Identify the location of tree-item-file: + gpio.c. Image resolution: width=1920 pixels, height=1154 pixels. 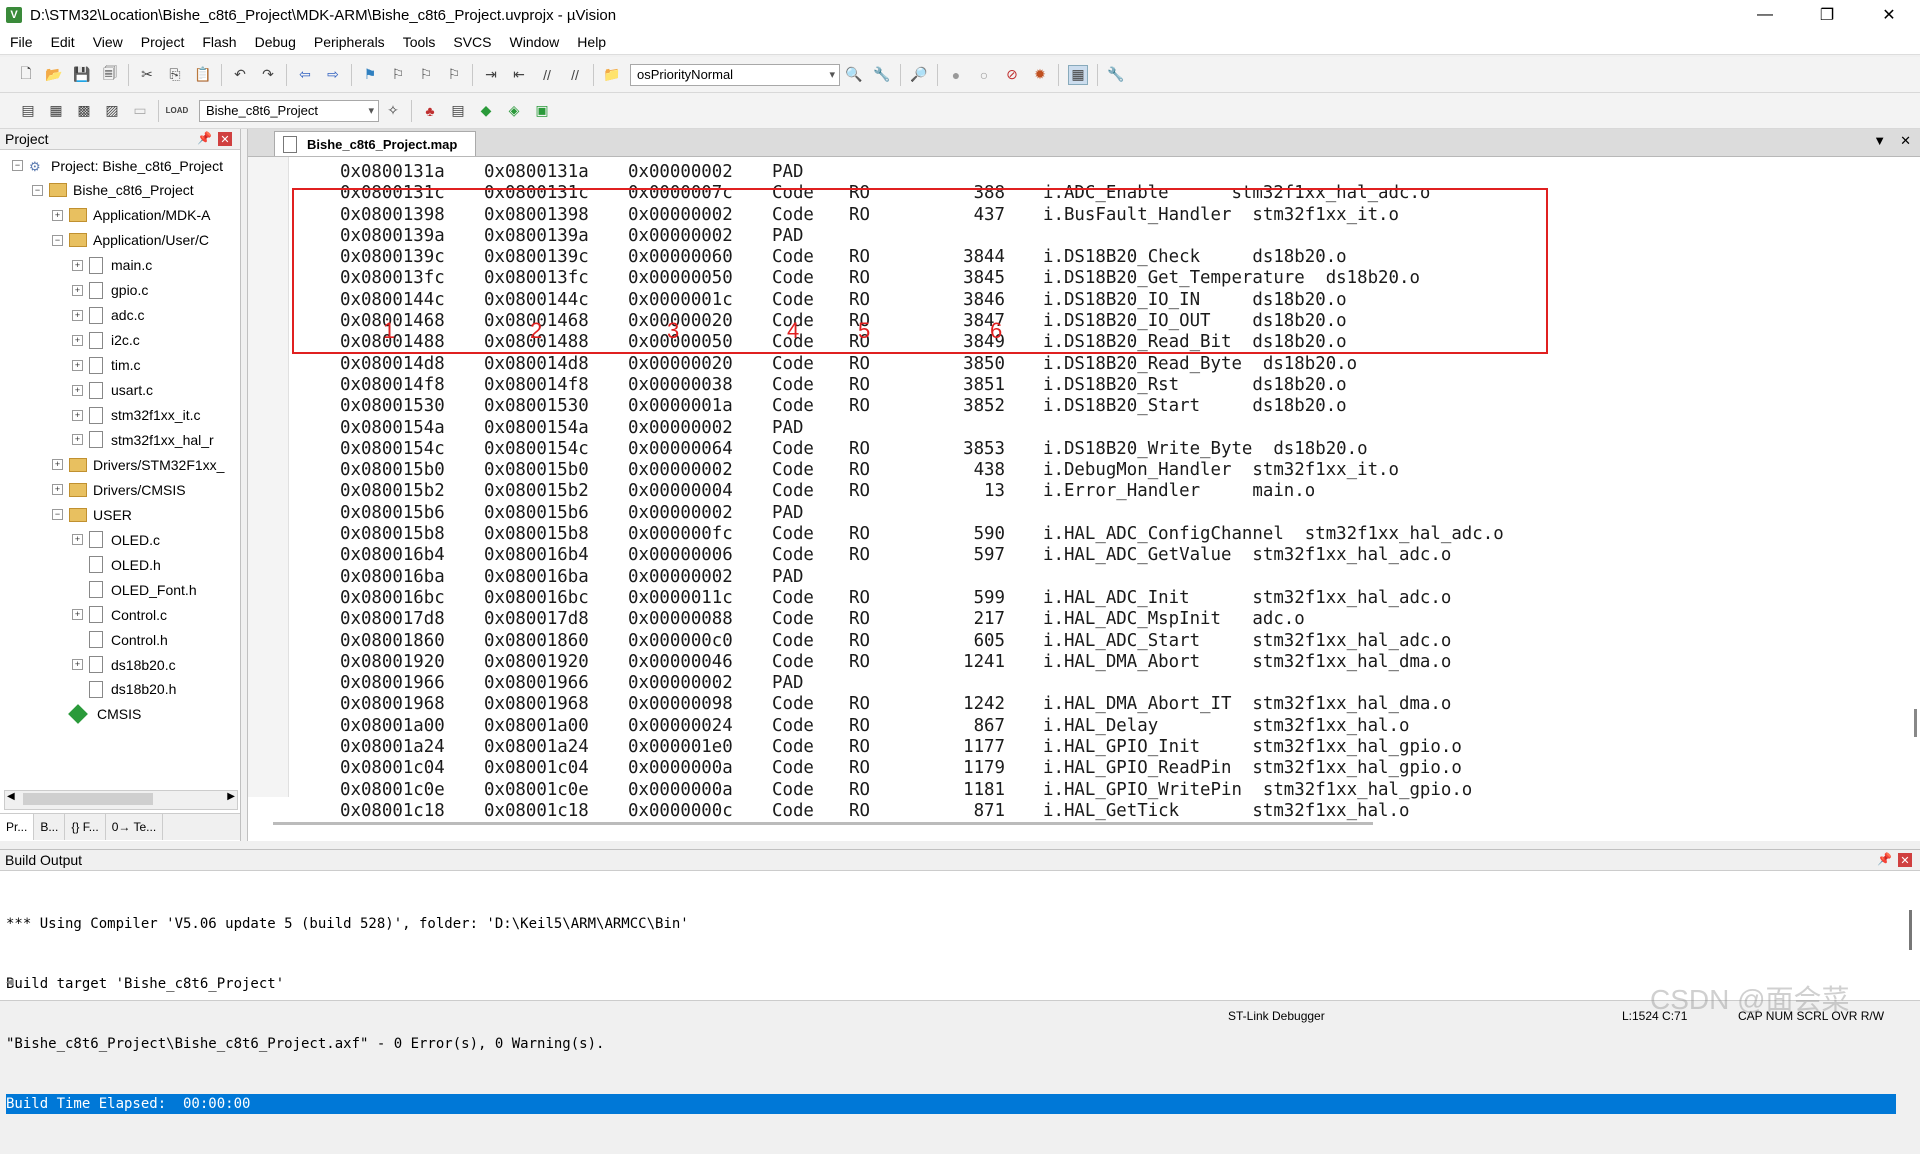
(110, 290).